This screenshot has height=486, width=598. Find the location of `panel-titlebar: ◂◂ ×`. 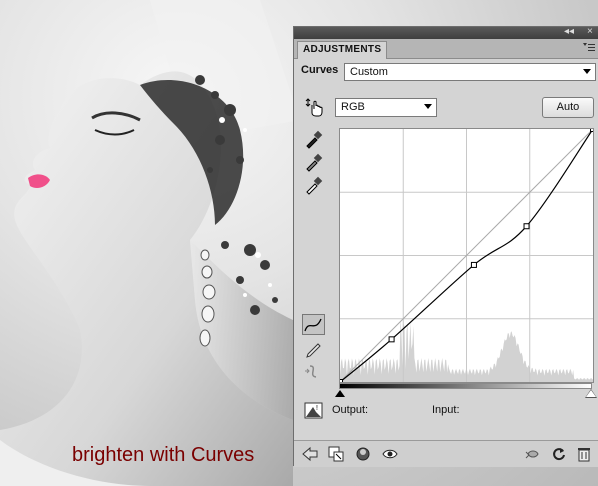

panel-titlebar: ◂◂ × is located at coordinates (446, 32).